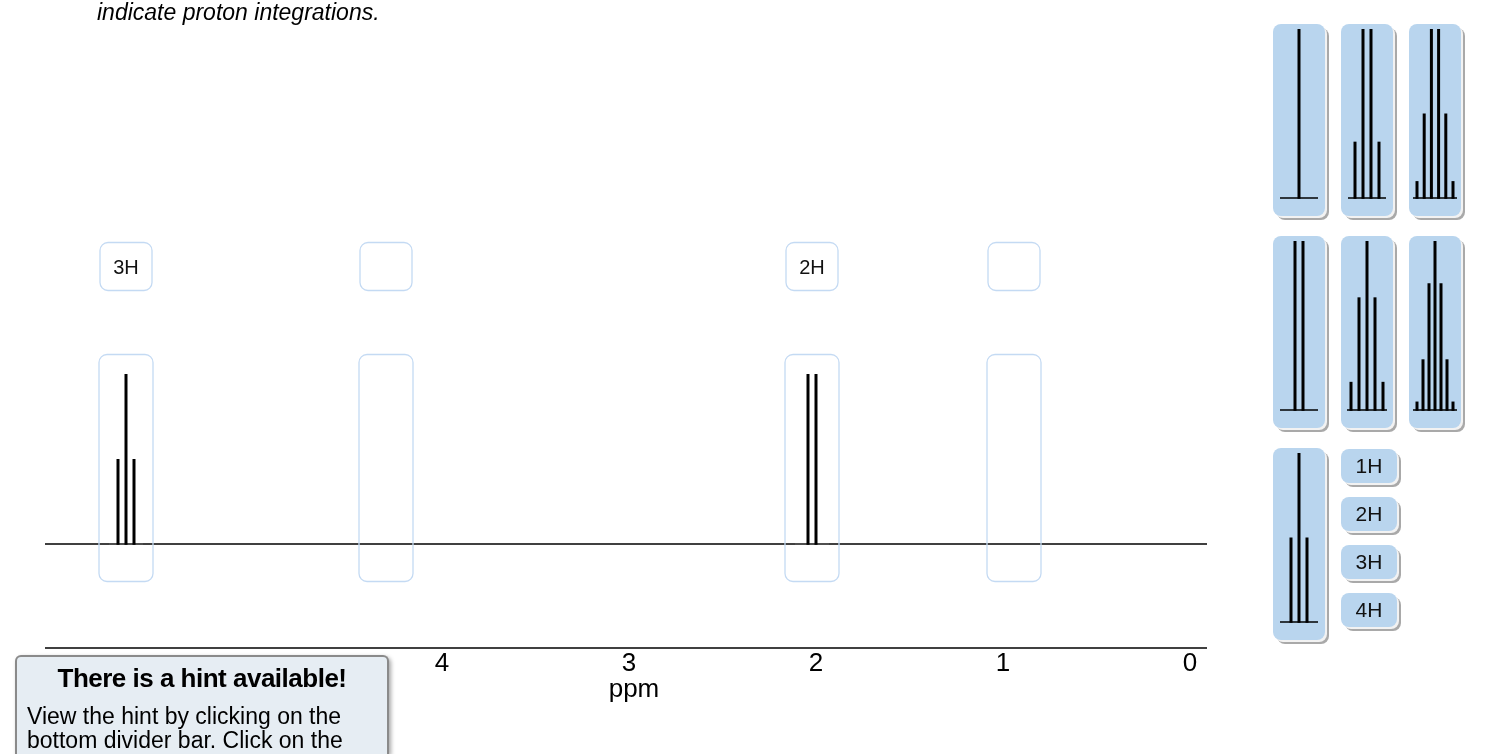 The image size is (1497, 754). What do you see at coordinates (1003, 662) in the screenshot?
I see `axis-tick-label: 1` at bounding box center [1003, 662].